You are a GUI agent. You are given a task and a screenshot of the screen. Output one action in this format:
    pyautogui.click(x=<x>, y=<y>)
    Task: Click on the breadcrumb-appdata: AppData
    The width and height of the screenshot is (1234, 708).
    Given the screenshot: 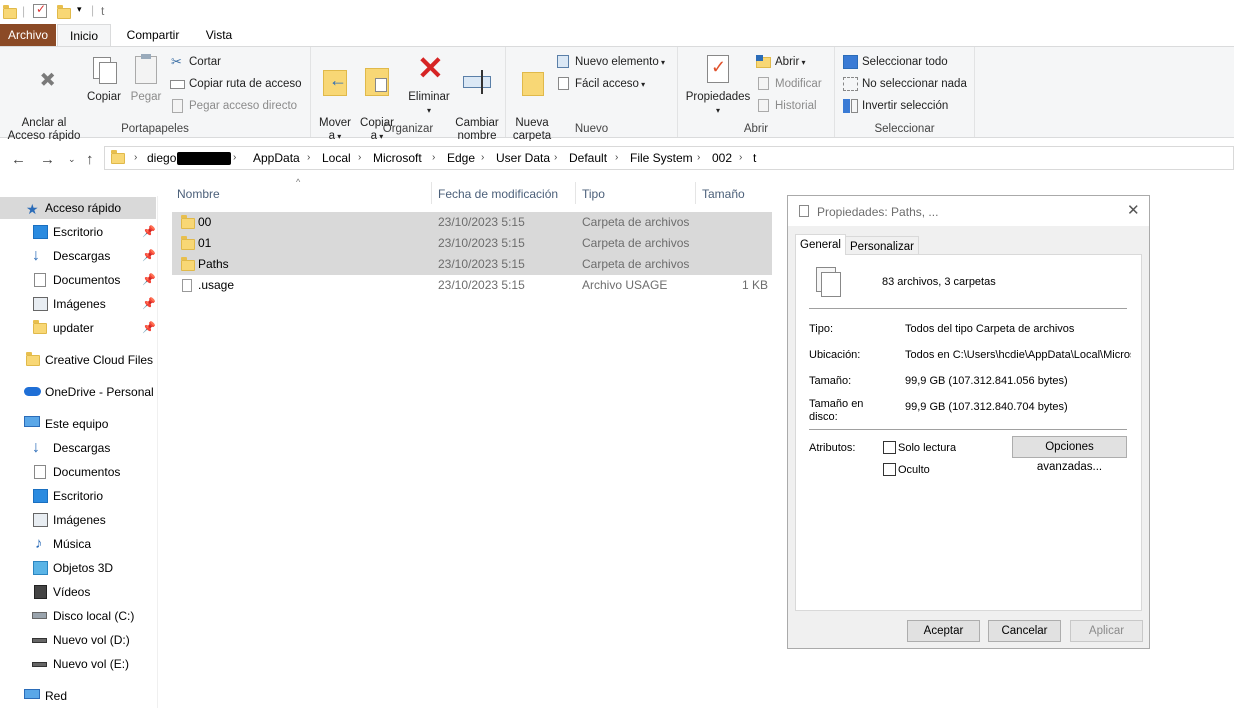 What is the action you would take?
    pyautogui.click(x=276, y=158)
    